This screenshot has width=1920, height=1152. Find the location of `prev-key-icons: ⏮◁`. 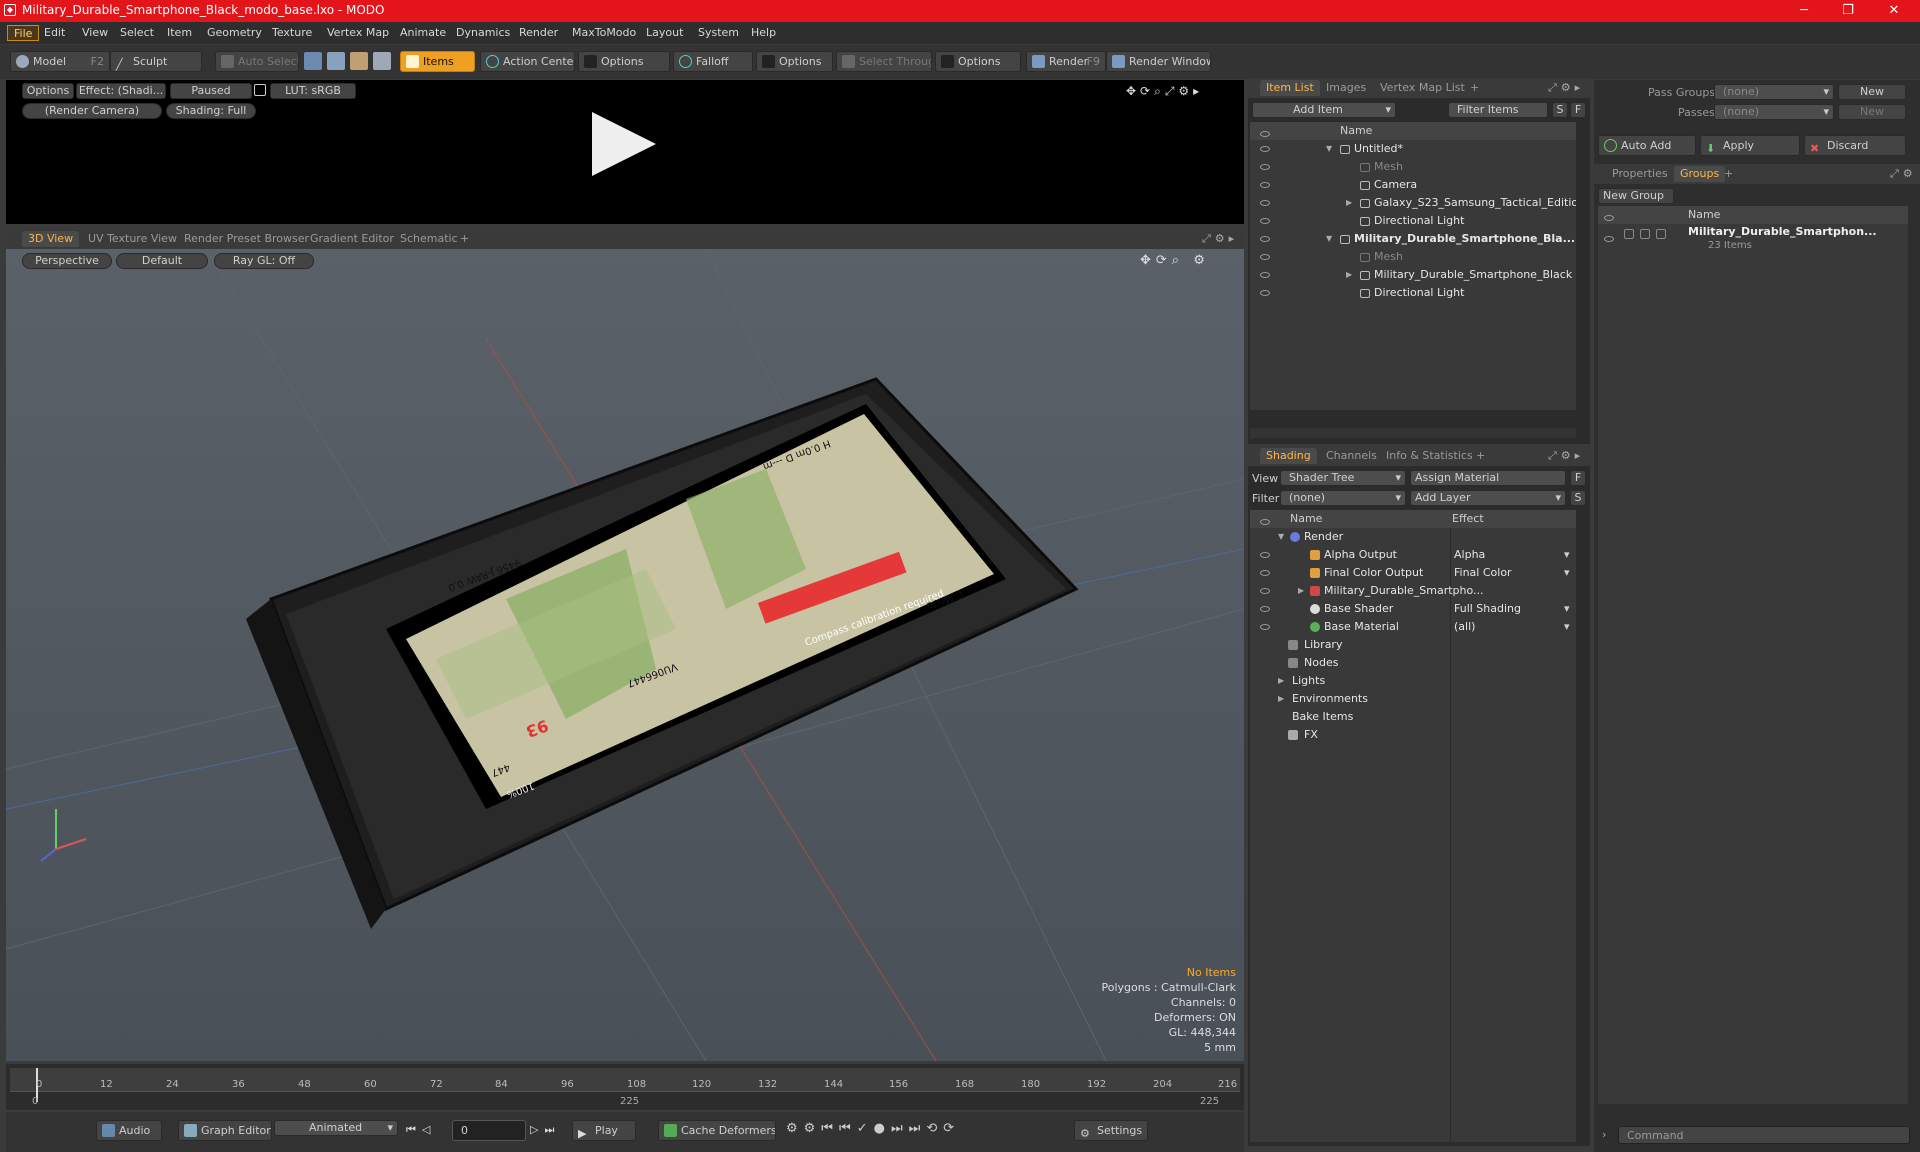

prev-key-icons: ⏮◁ is located at coordinates (421, 1130).